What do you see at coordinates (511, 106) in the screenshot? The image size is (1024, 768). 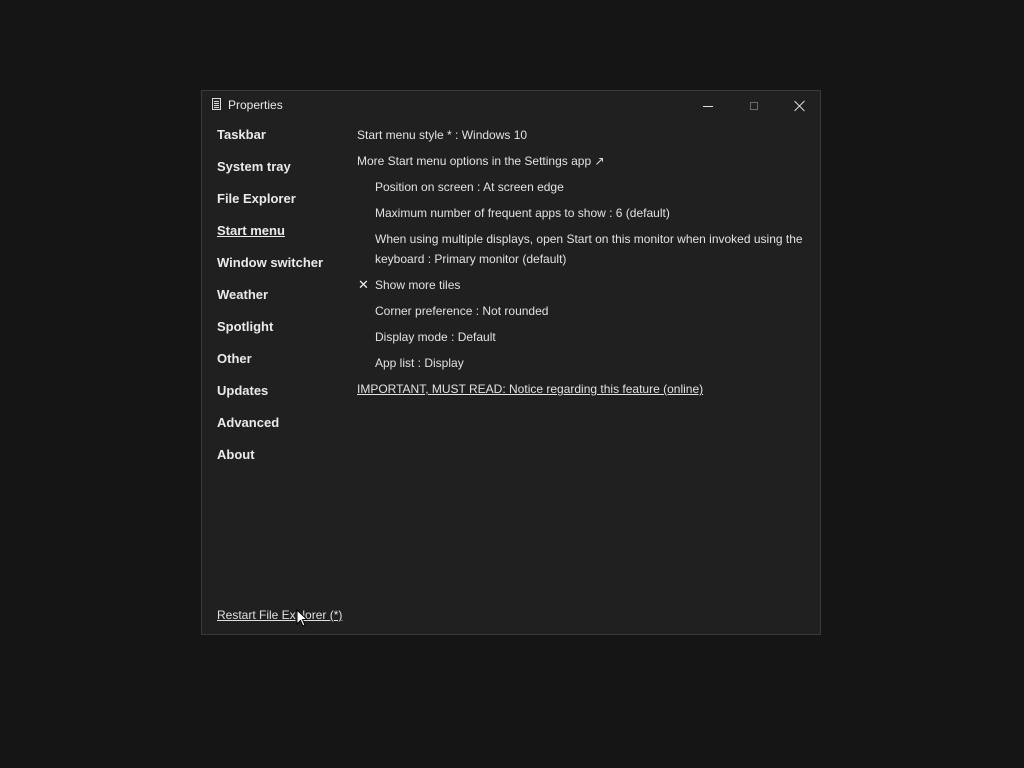 I see `title-bar: Properties` at bounding box center [511, 106].